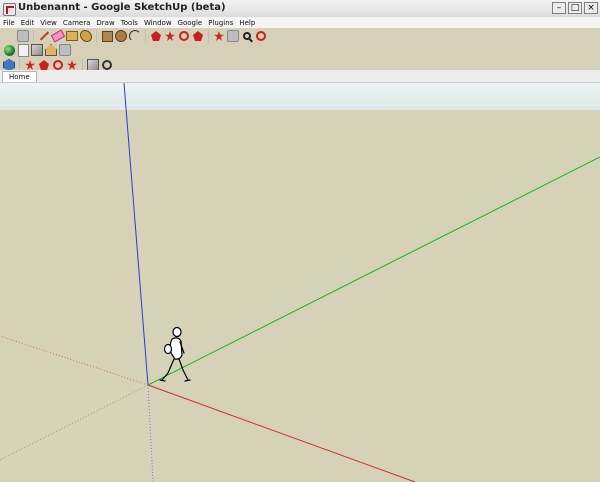 The image size is (600, 482). Describe the element at coordinates (86, 36) in the screenshot. I see `paint-bucket-icon` at that location.